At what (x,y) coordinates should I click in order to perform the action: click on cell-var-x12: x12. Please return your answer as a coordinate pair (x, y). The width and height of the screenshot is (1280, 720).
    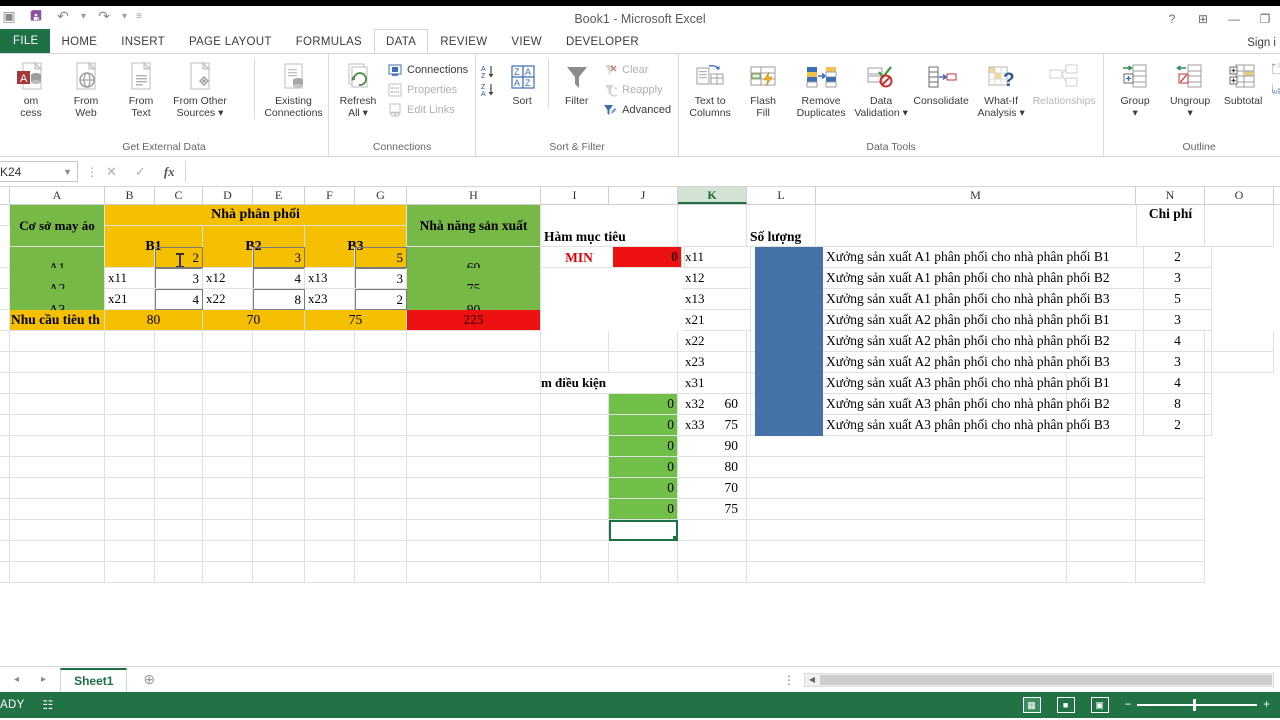
    Looking at the image, I should click on (228, 278).